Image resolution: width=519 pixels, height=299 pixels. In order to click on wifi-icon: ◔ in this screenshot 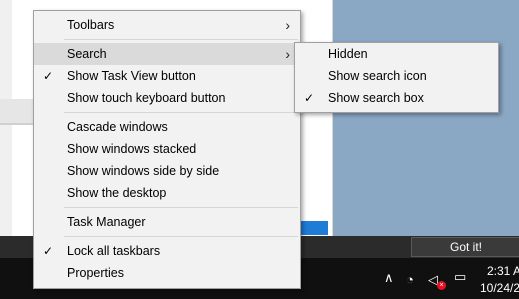, I will do `click(410, 279)`.